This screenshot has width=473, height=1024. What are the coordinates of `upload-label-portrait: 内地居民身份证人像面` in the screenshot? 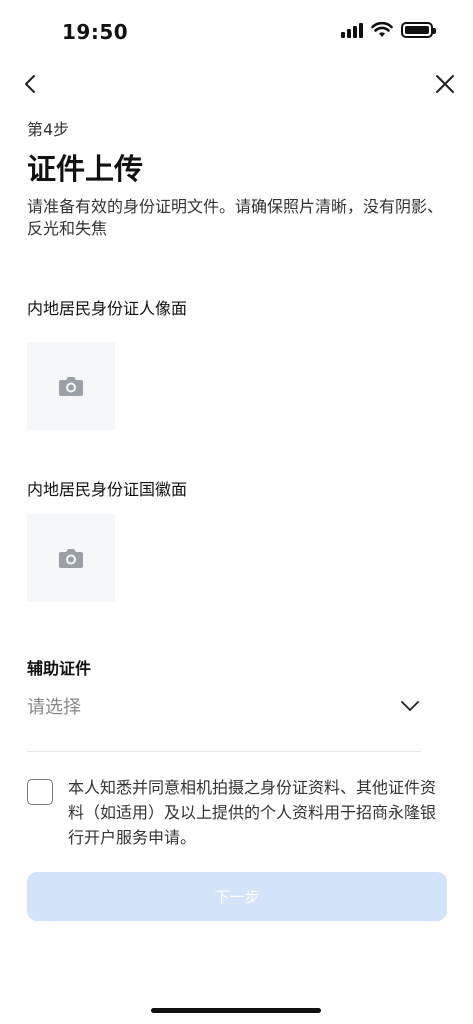 It's located at (107, 308).